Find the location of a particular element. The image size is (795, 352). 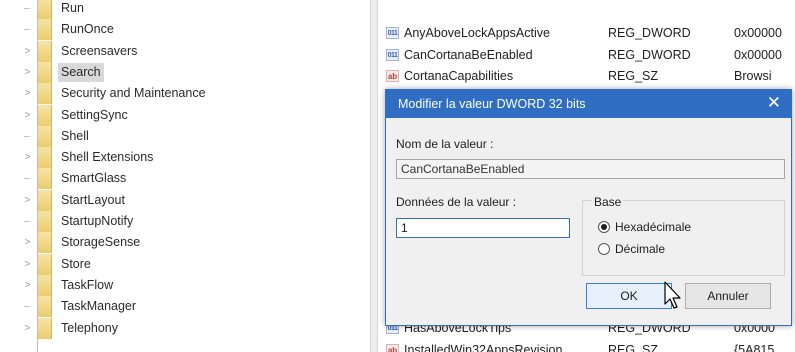

tree-item: > StorageSense is located at coordinates (185, 243).